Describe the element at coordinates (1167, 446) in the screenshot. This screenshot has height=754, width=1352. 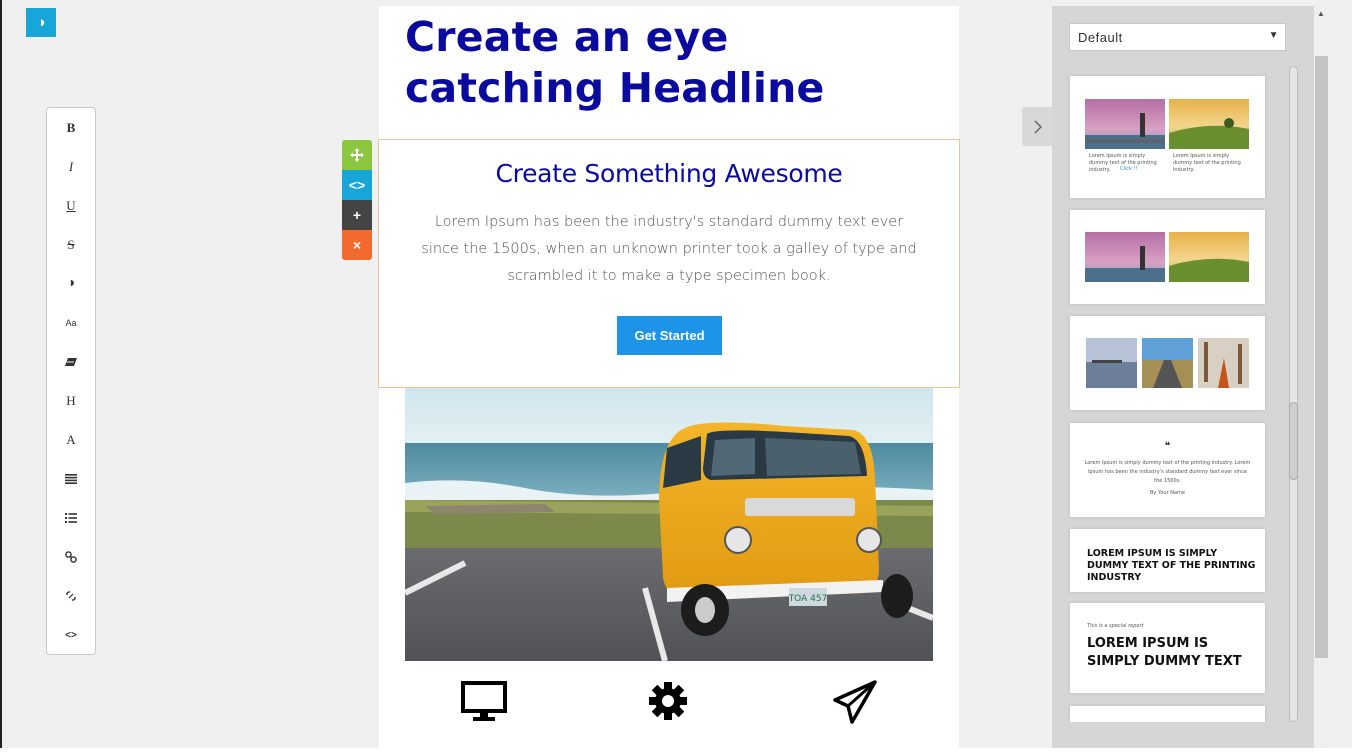
I see `quote-icon: ❝` at that location.